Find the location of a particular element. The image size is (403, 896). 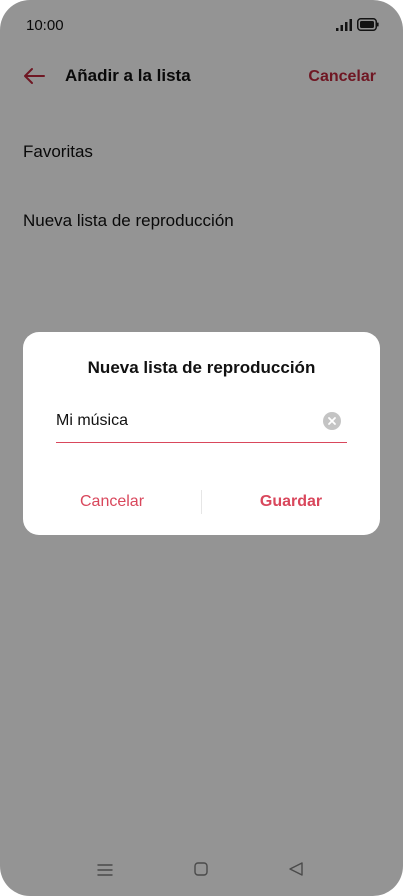

dialog-title: Nueva lista de reproducción is located at coordinates (201, 367).